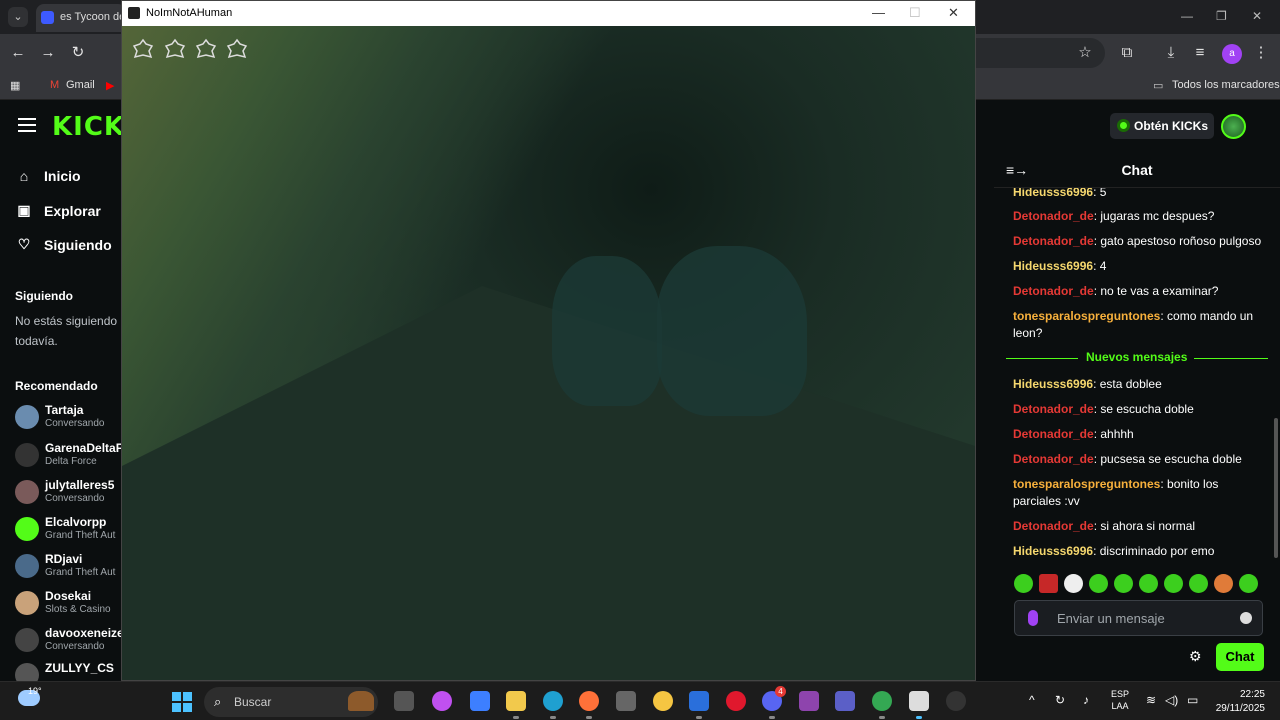 The height and width of the screenshot is (720, 1280). What do you see at coordinates (1232, 54) in the screenshot?
I see `profile-avatar: a` at bounding box center [1232, 54].